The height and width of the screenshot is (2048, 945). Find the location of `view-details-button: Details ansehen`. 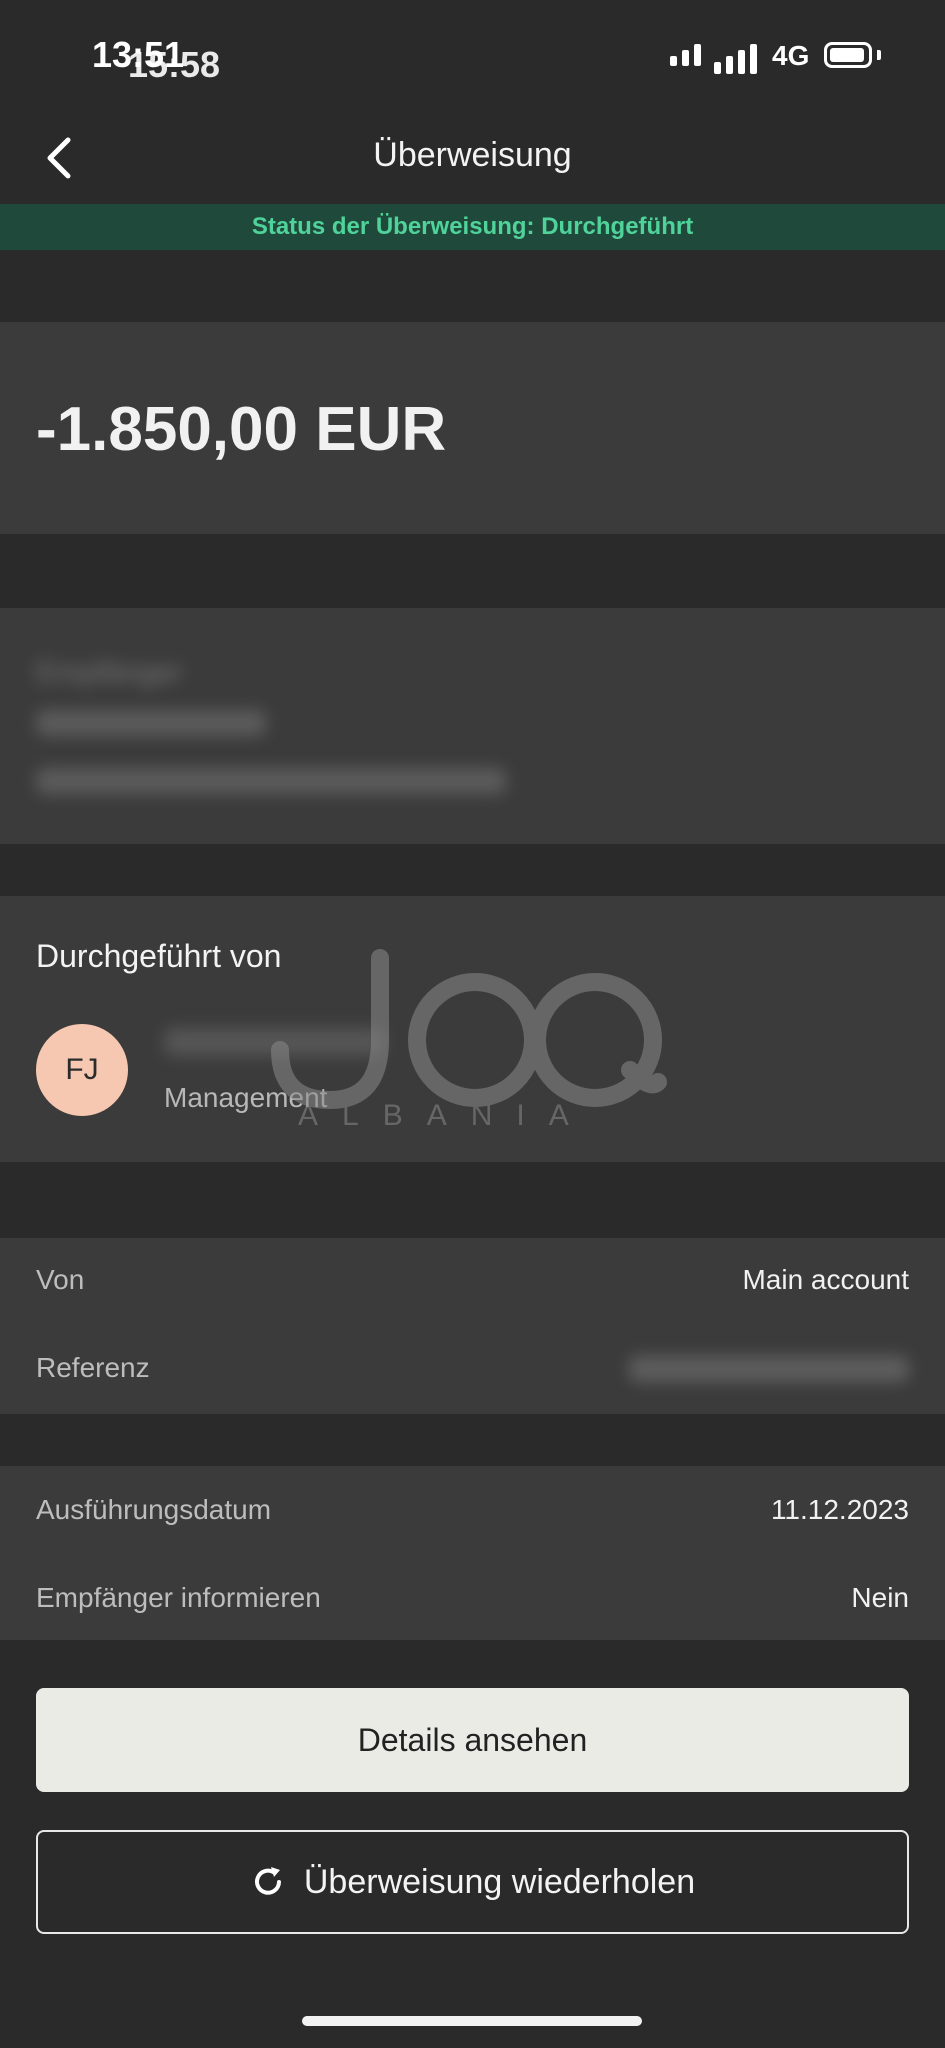

view-details-button: Details ansehen is located at coordinates (472, 1740).